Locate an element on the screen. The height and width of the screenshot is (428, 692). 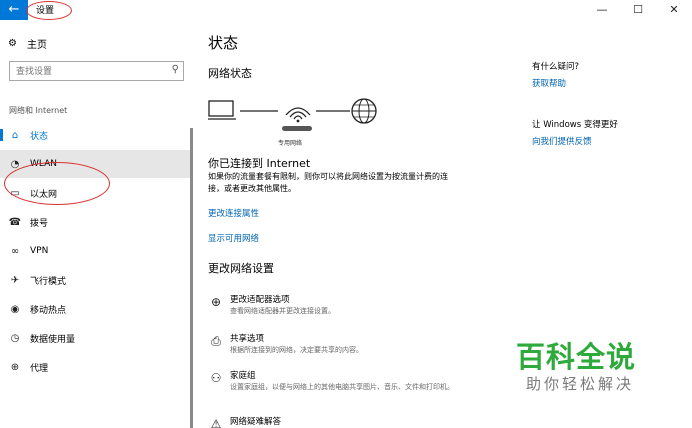
sidebar-item-vpn: ∞ VPN is located at coordinates (96, 251).